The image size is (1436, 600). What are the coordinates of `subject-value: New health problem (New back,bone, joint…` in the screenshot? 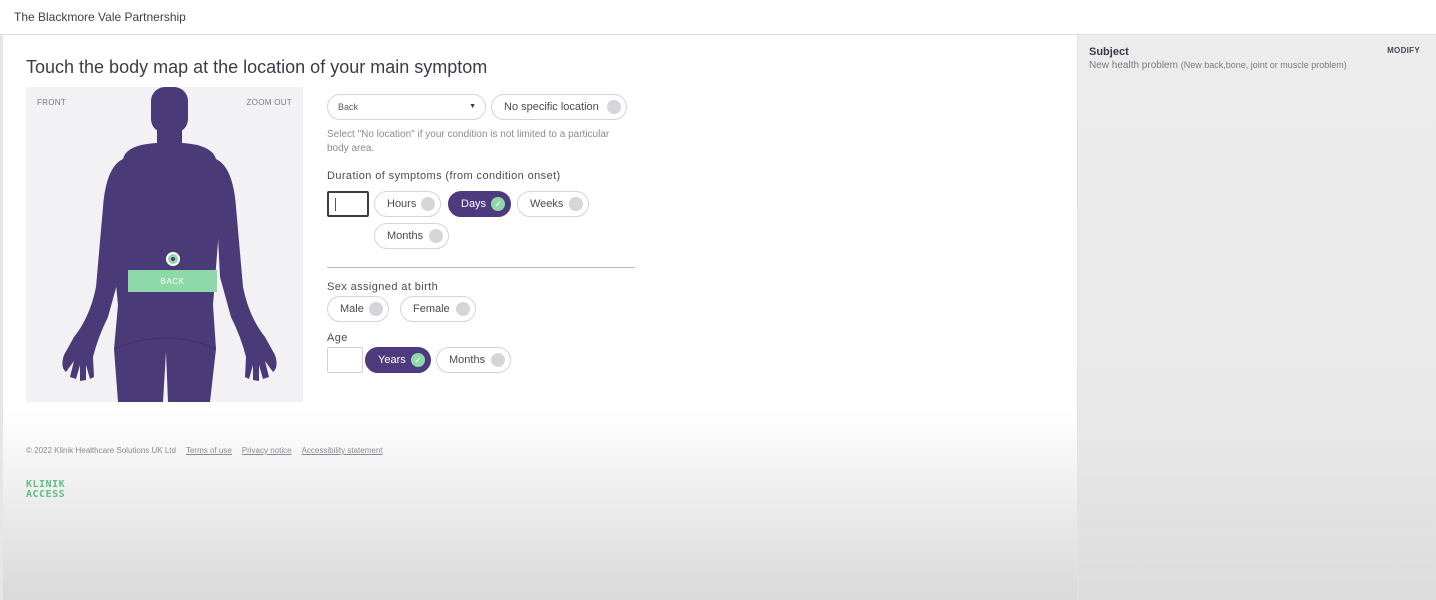 It's located at (1239, 65).